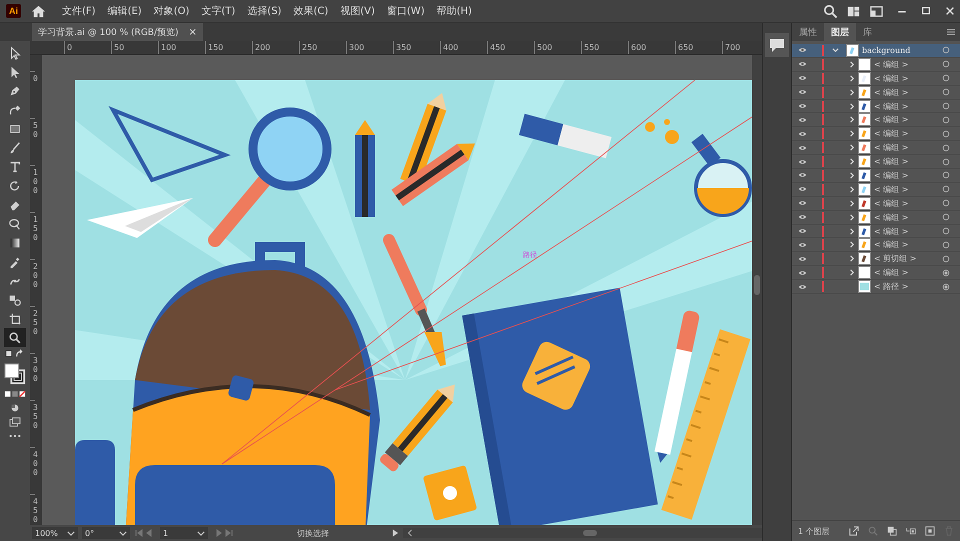  Describe the element at coordinates (454, 11) in the screenshot. I see `menu-item: 帮助(H)` at that location.